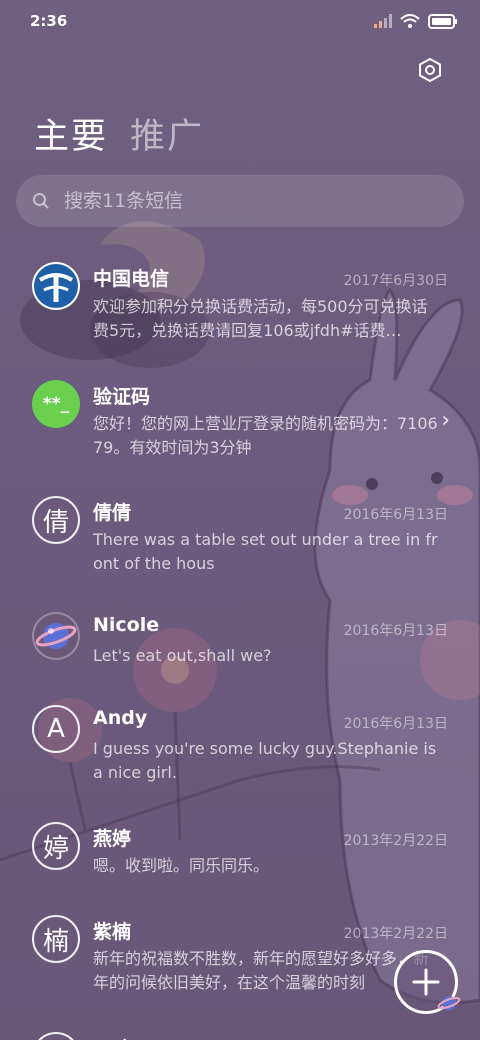  Describe the element at coordinates (182, 655) in the screenshot. I see `message-preview: Let's eat out,shall we?` at that location.